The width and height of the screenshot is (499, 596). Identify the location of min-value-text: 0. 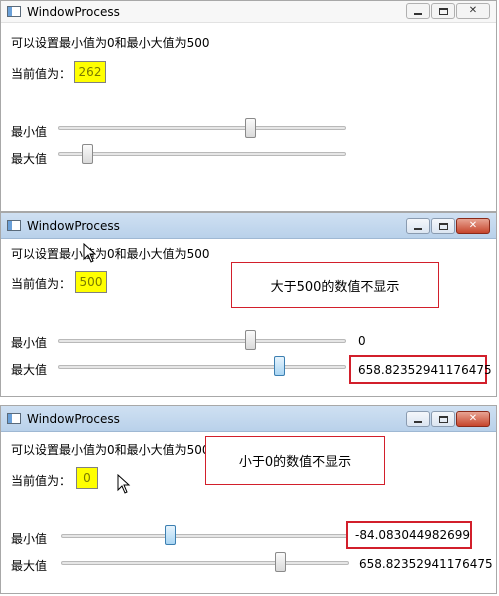
(362, 341).